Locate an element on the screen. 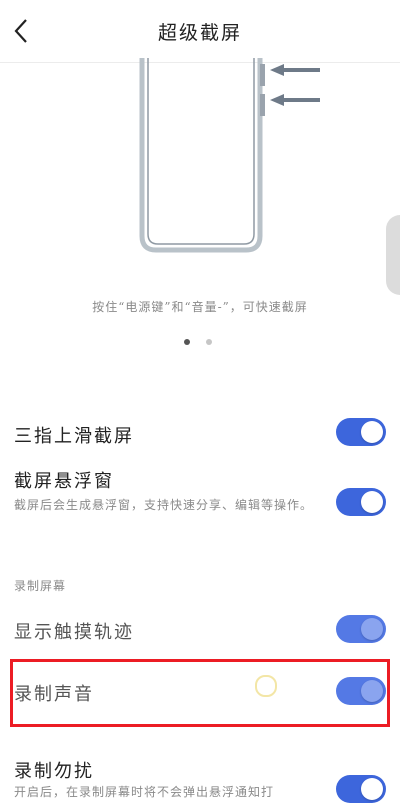 The width and height of the screenshot is (400, 807). page-dot-active is located at coordinates (187, 342).